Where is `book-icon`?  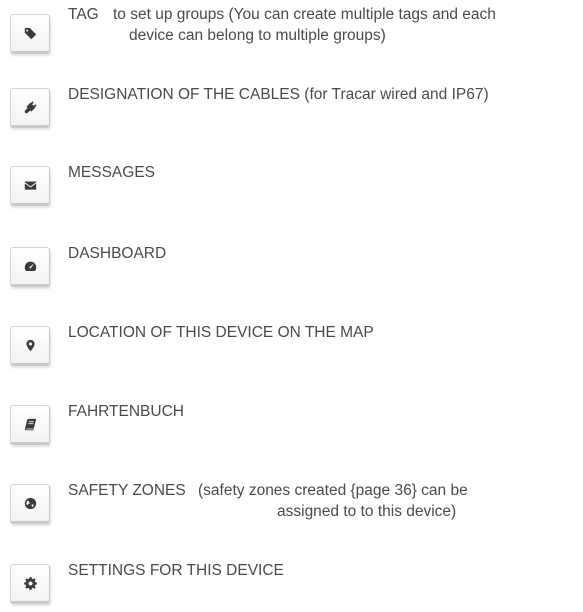
book-icon is located at coordinates (30, 424).